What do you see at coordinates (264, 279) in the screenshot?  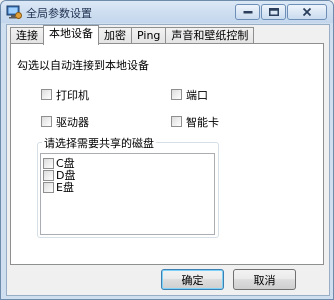 I see `cancel-button: 取消` at bounding box center [264, 279].